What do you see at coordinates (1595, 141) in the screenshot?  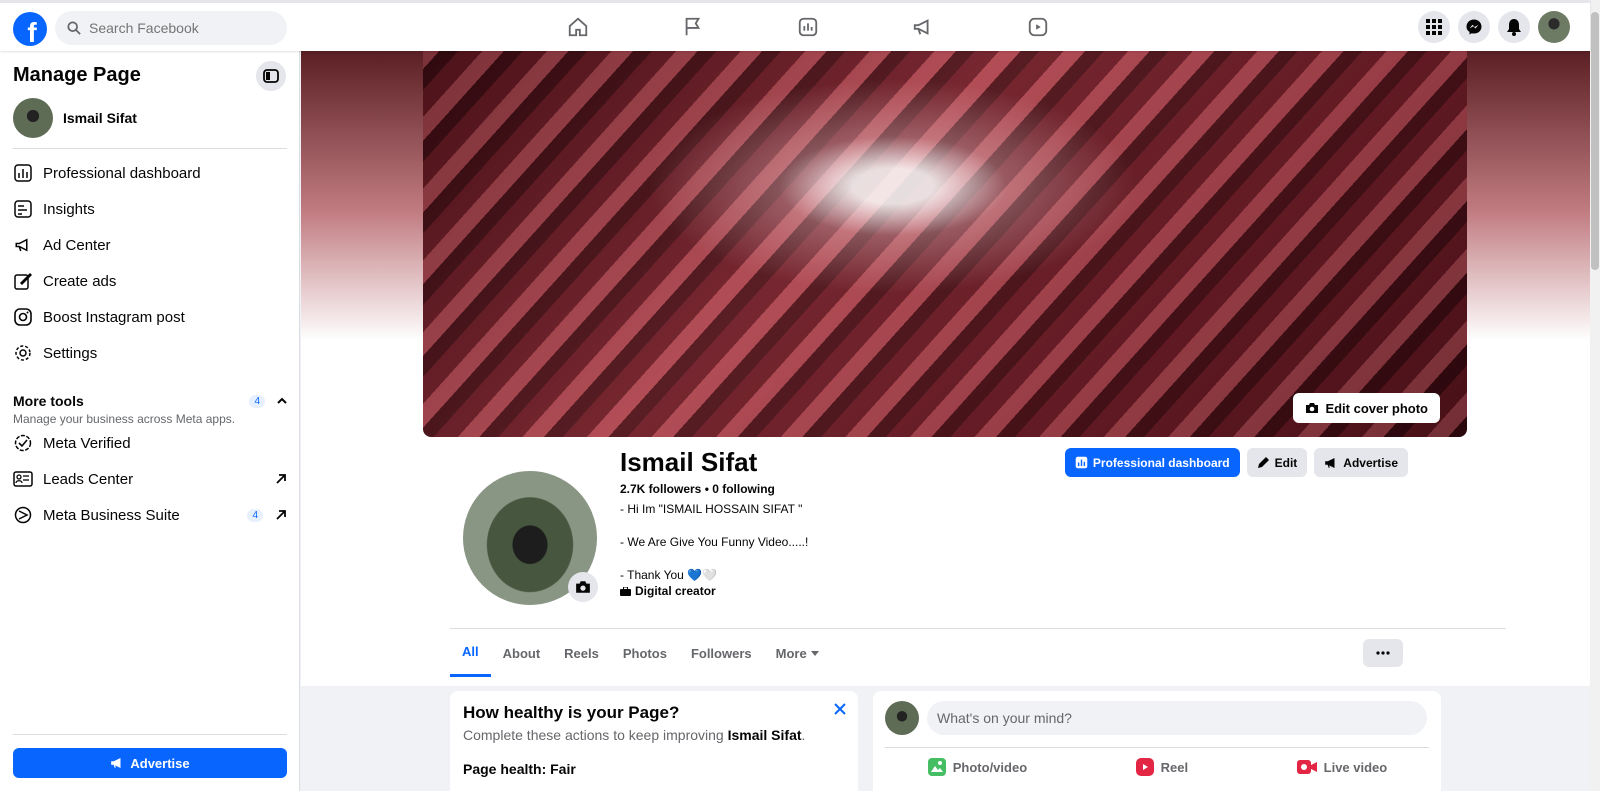 I see `scrollbar-thumb` at bounding box center [1595, 141].